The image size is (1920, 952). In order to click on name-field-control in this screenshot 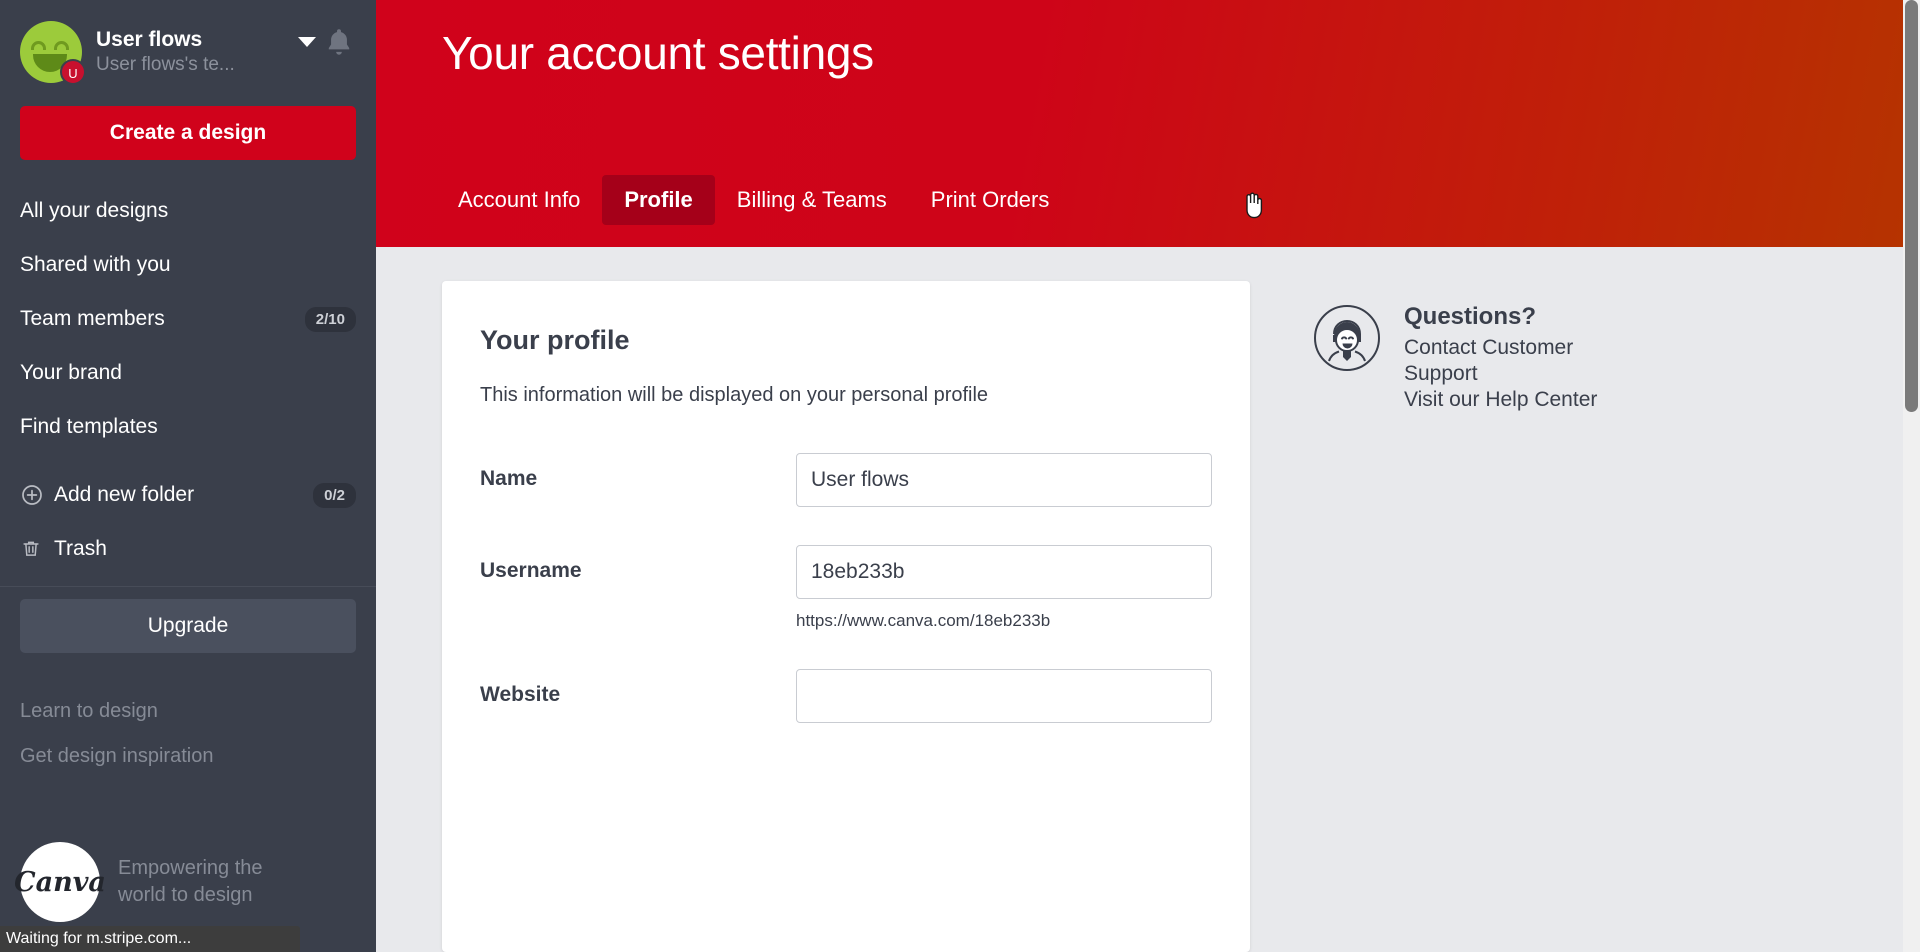, I will do `click(1004, 480)`.